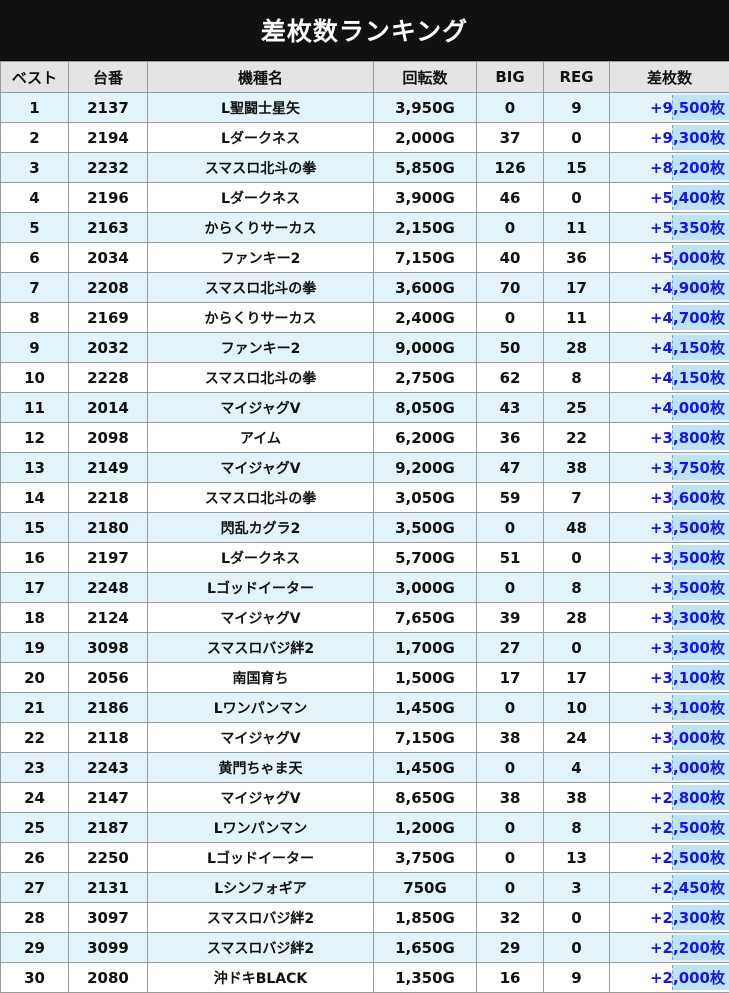 This screenshot has width=729, height=993. What do you see at coordinates (577, 888) in the screenshot?
I see `reg-count-cell: 3` at bounding box center [577, 888].